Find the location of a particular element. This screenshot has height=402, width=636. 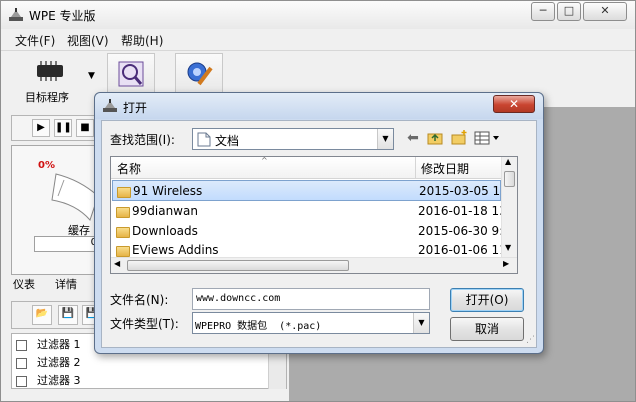

file-name: EViews Addins is located at coordinates (175, 250).